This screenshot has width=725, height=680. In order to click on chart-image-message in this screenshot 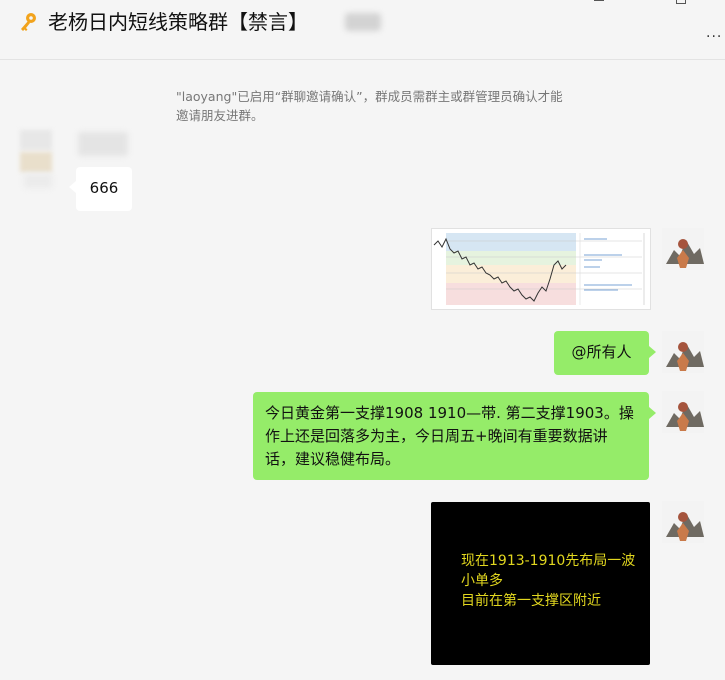, I will do `click(541, 269)`.